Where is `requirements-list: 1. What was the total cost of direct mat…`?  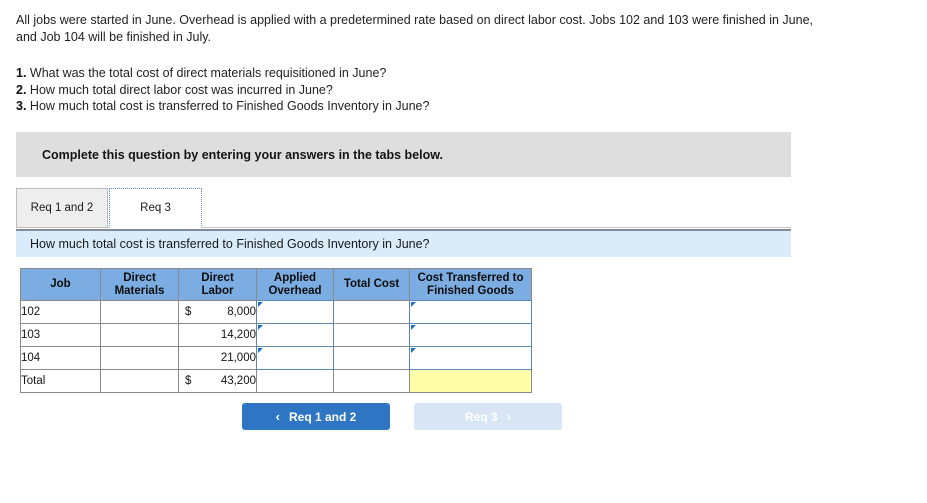
requirements-list: 1. What was the total cost of direct mat… is located at coordinates (366, 90).